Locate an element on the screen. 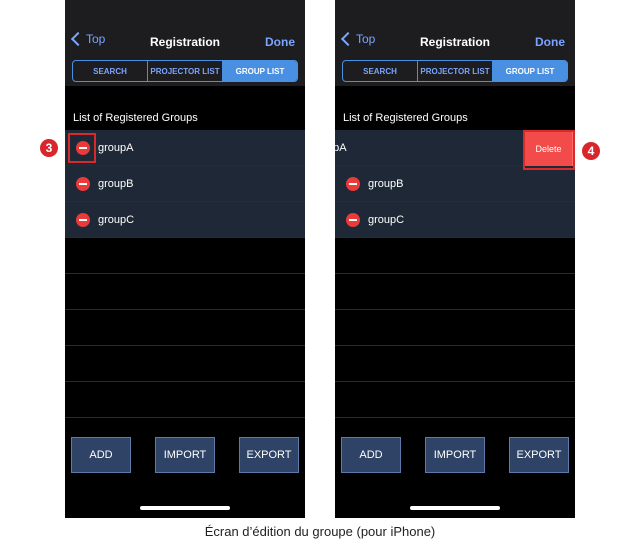  group-name: upA is located at coordinates (341, 147).